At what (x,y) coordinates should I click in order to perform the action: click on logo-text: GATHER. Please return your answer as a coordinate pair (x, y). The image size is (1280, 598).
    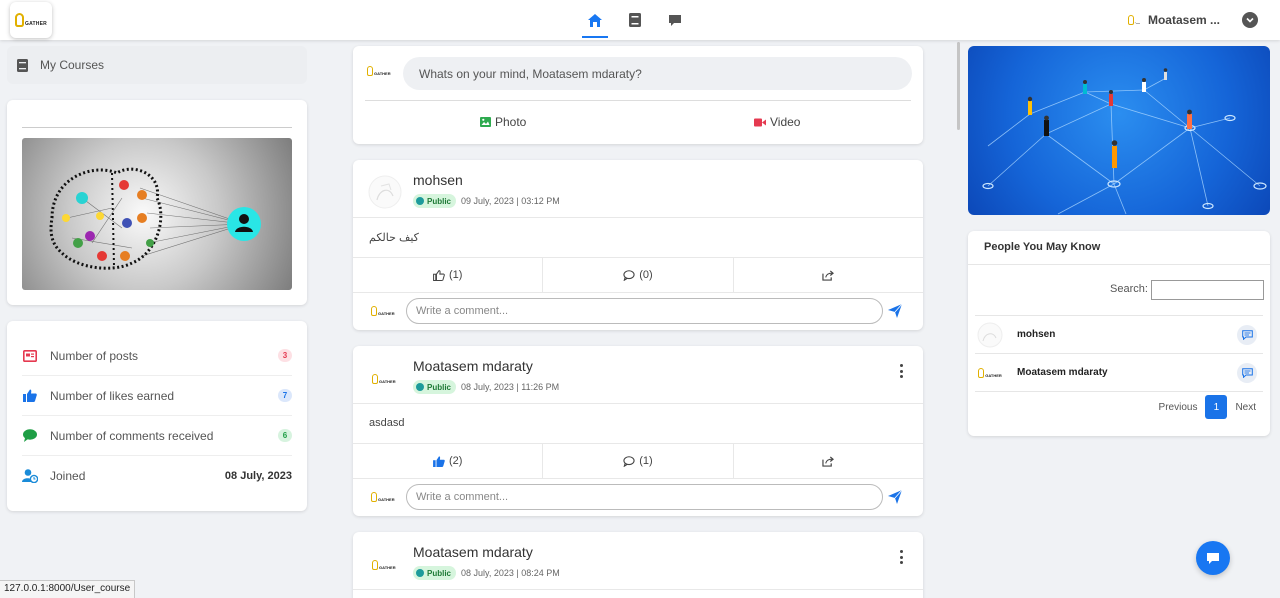
    Looking at the image, I should click on (36, 24).